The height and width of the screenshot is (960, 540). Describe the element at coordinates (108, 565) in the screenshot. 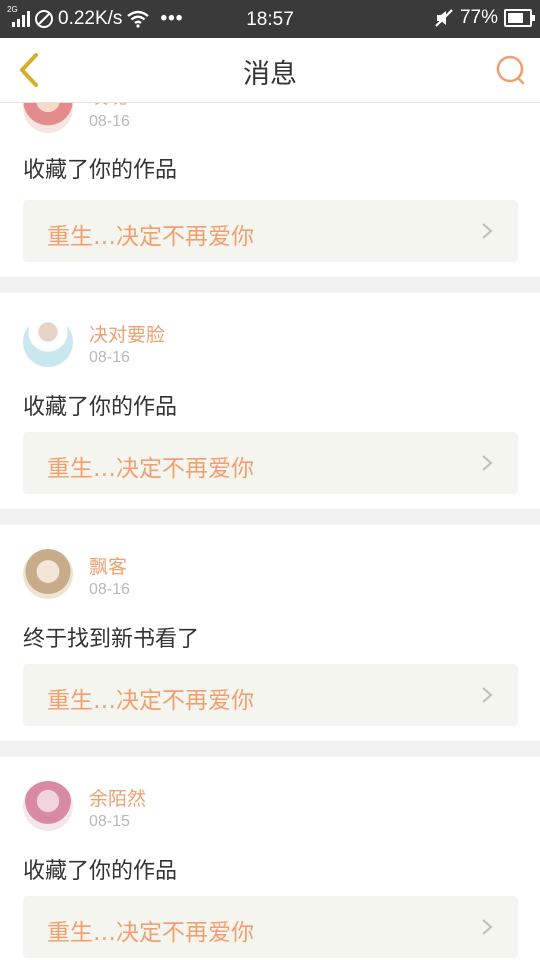

I see `user-name: 飘客` at that location.